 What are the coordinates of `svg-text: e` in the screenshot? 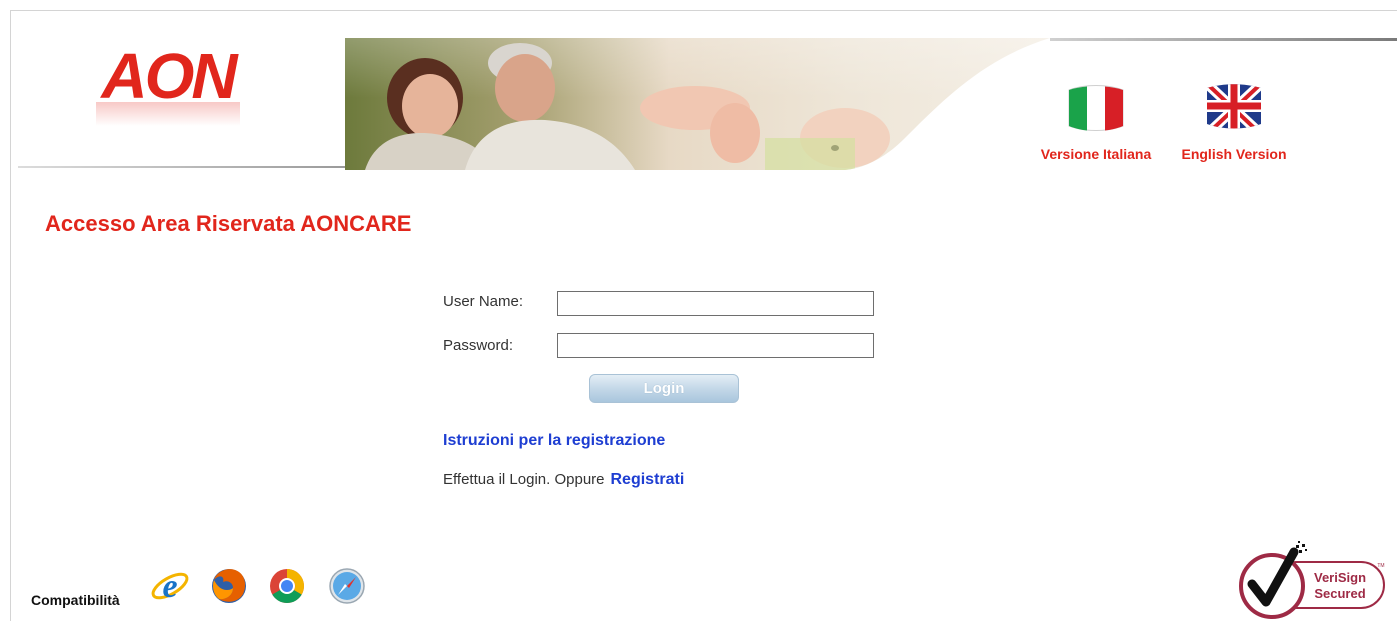 It's located at (169, 586).